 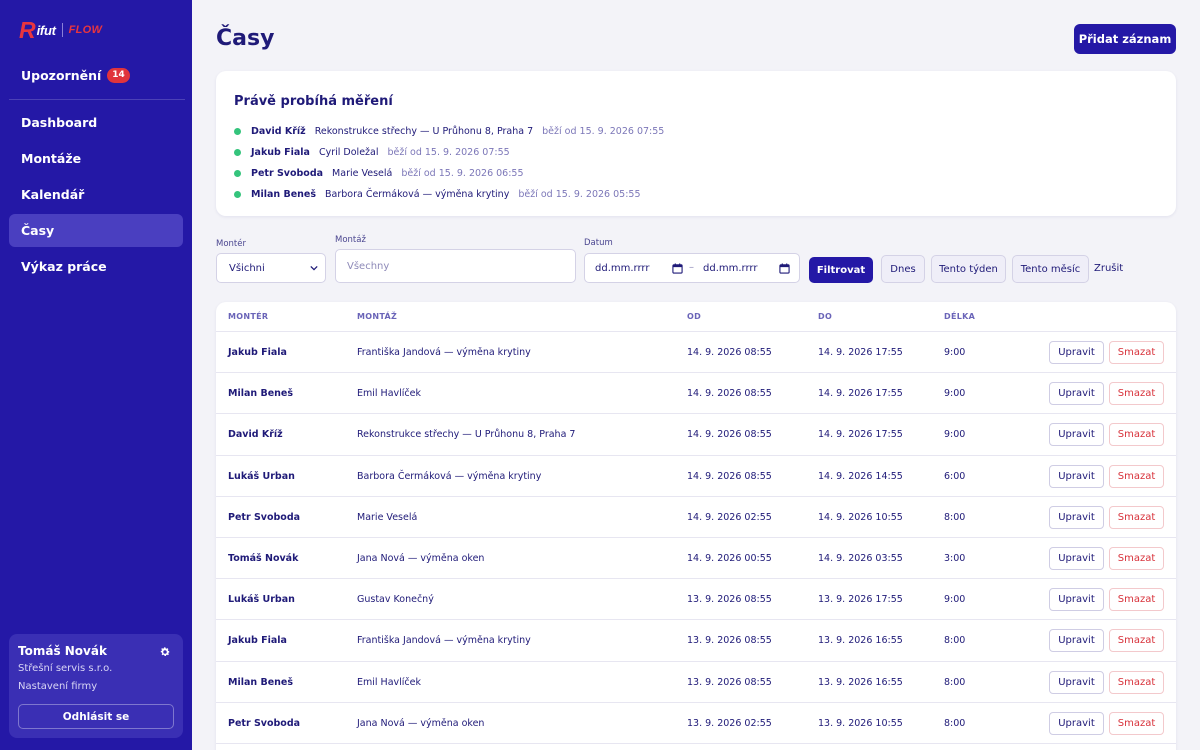 What do you see at coordinates (96, 194) in the screenshot?
I see `sidebar-item-kalendar: Kalendář` at bounding box center [96, 194].